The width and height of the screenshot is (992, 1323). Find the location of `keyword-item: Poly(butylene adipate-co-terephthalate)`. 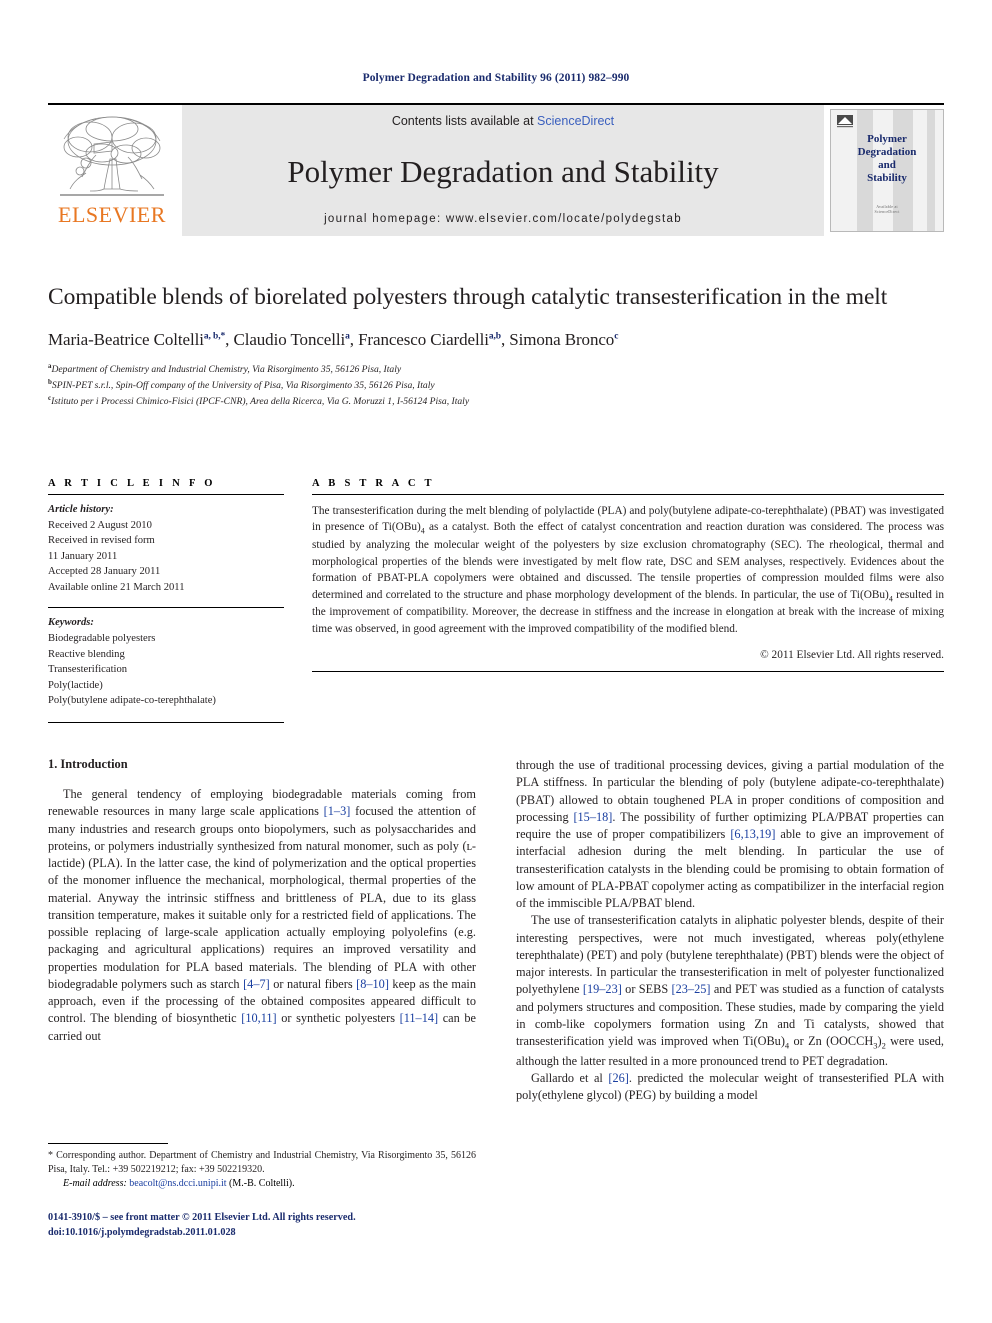

keyword-item: Poly(butylene adipate-co-terephthalate) is located at coordinates (132, 701).